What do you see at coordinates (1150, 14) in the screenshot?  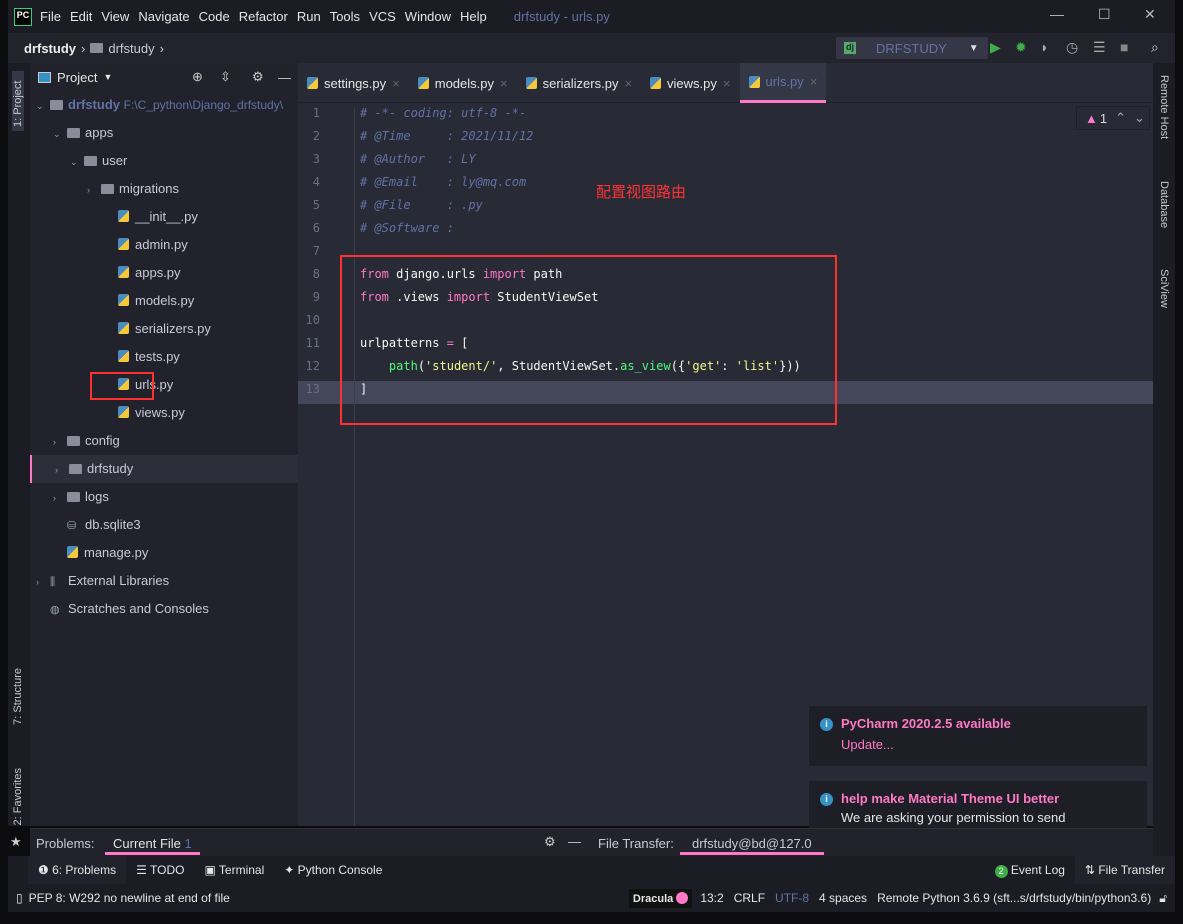 I see `close-icon: ✕` at bounding box center [1150, 14].